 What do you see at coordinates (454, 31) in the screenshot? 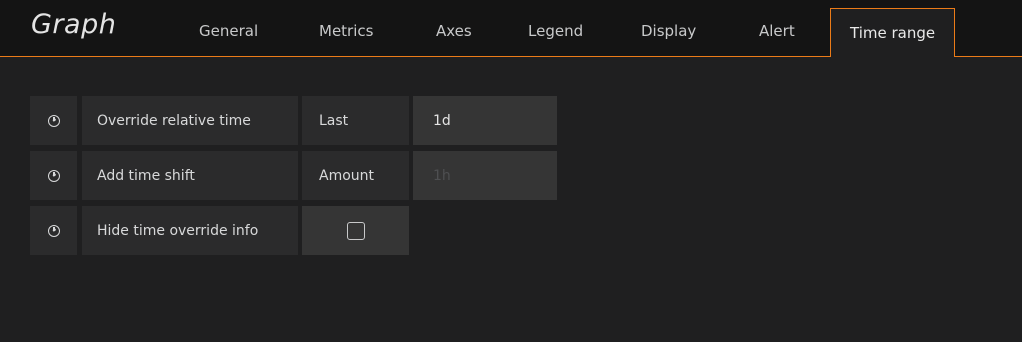
I see `tab-axes: Axes` at bounding box center [454, 31].